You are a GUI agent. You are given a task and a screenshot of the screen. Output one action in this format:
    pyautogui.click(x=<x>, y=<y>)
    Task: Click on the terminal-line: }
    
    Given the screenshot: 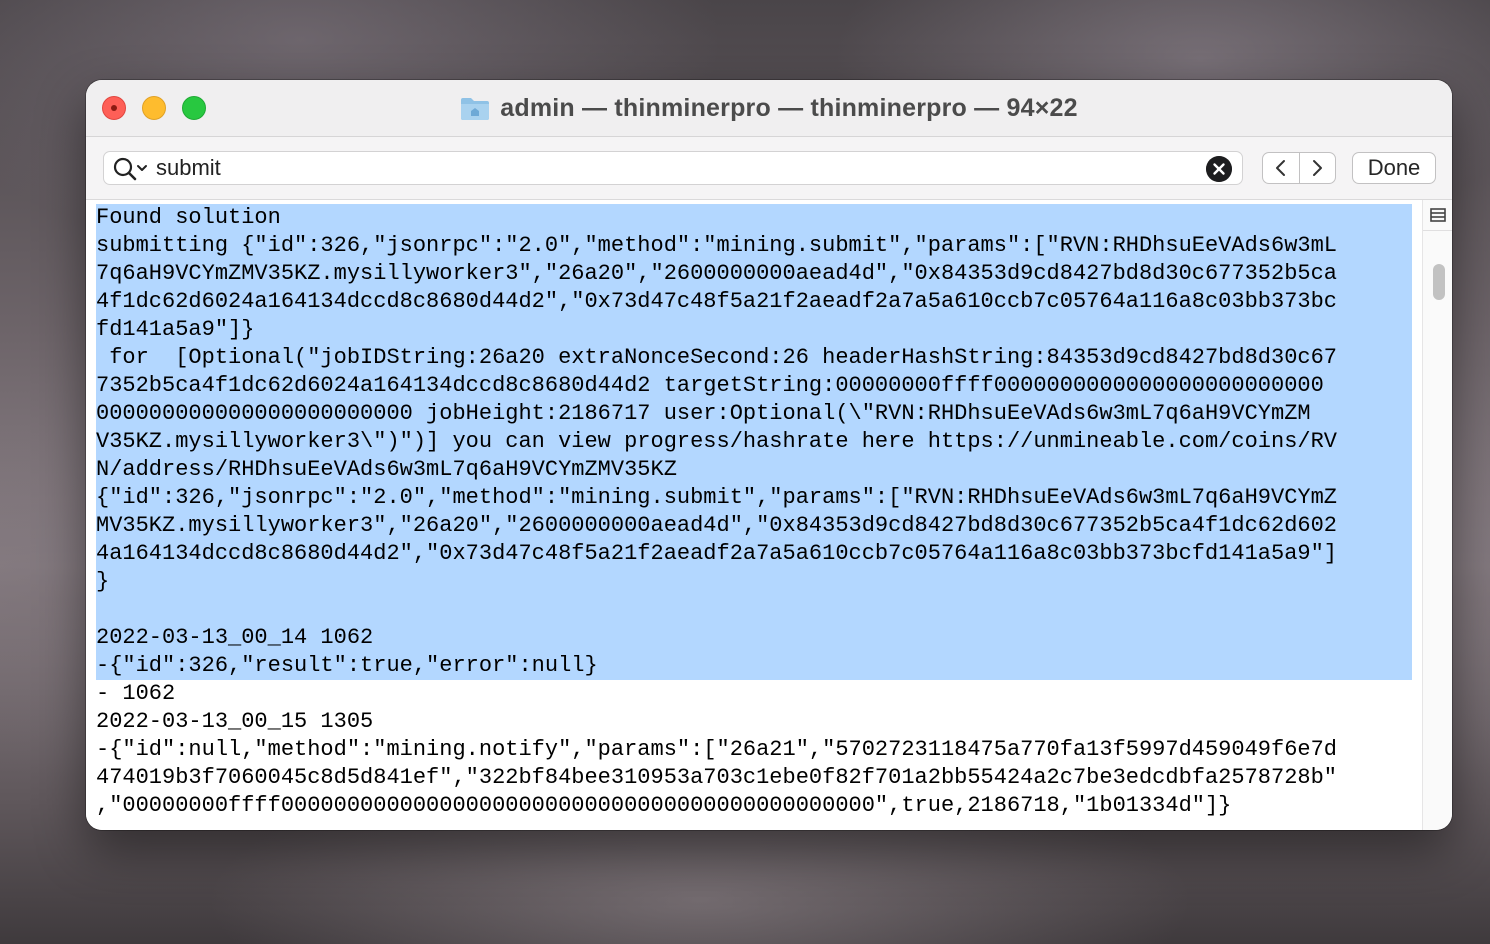 What is the action you would take?
    pyautogui.click(x=754, y=582)
    